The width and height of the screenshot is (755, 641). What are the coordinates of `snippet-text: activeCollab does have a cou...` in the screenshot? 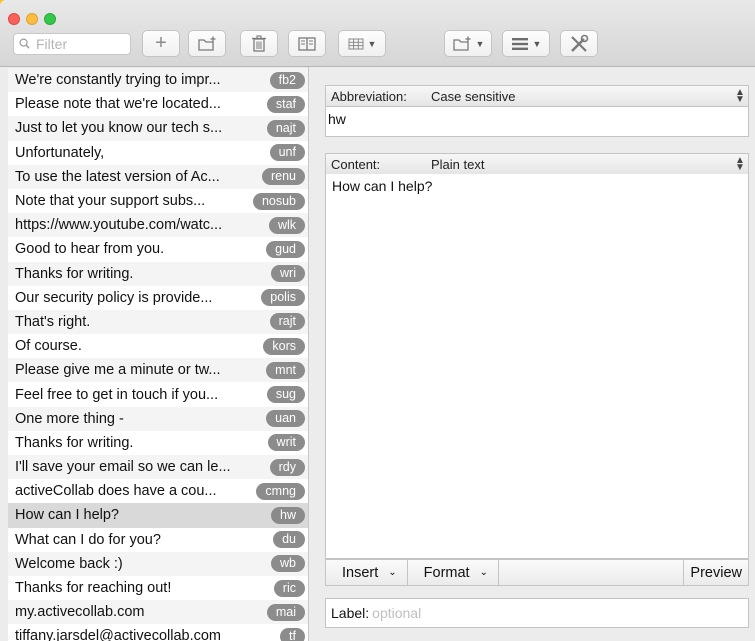 It's located at (116, 491).